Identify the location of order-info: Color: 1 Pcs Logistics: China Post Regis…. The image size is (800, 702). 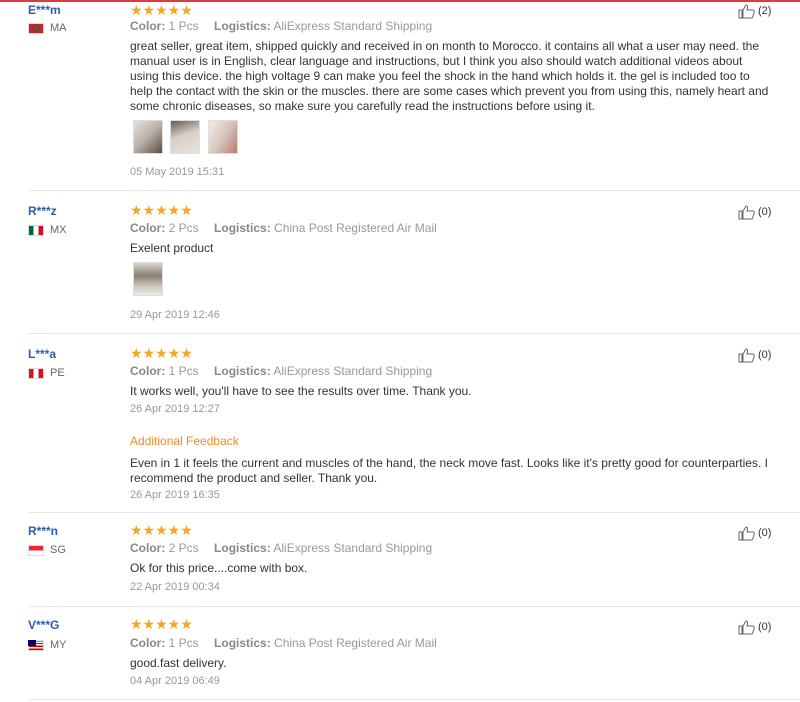
(289, 643).